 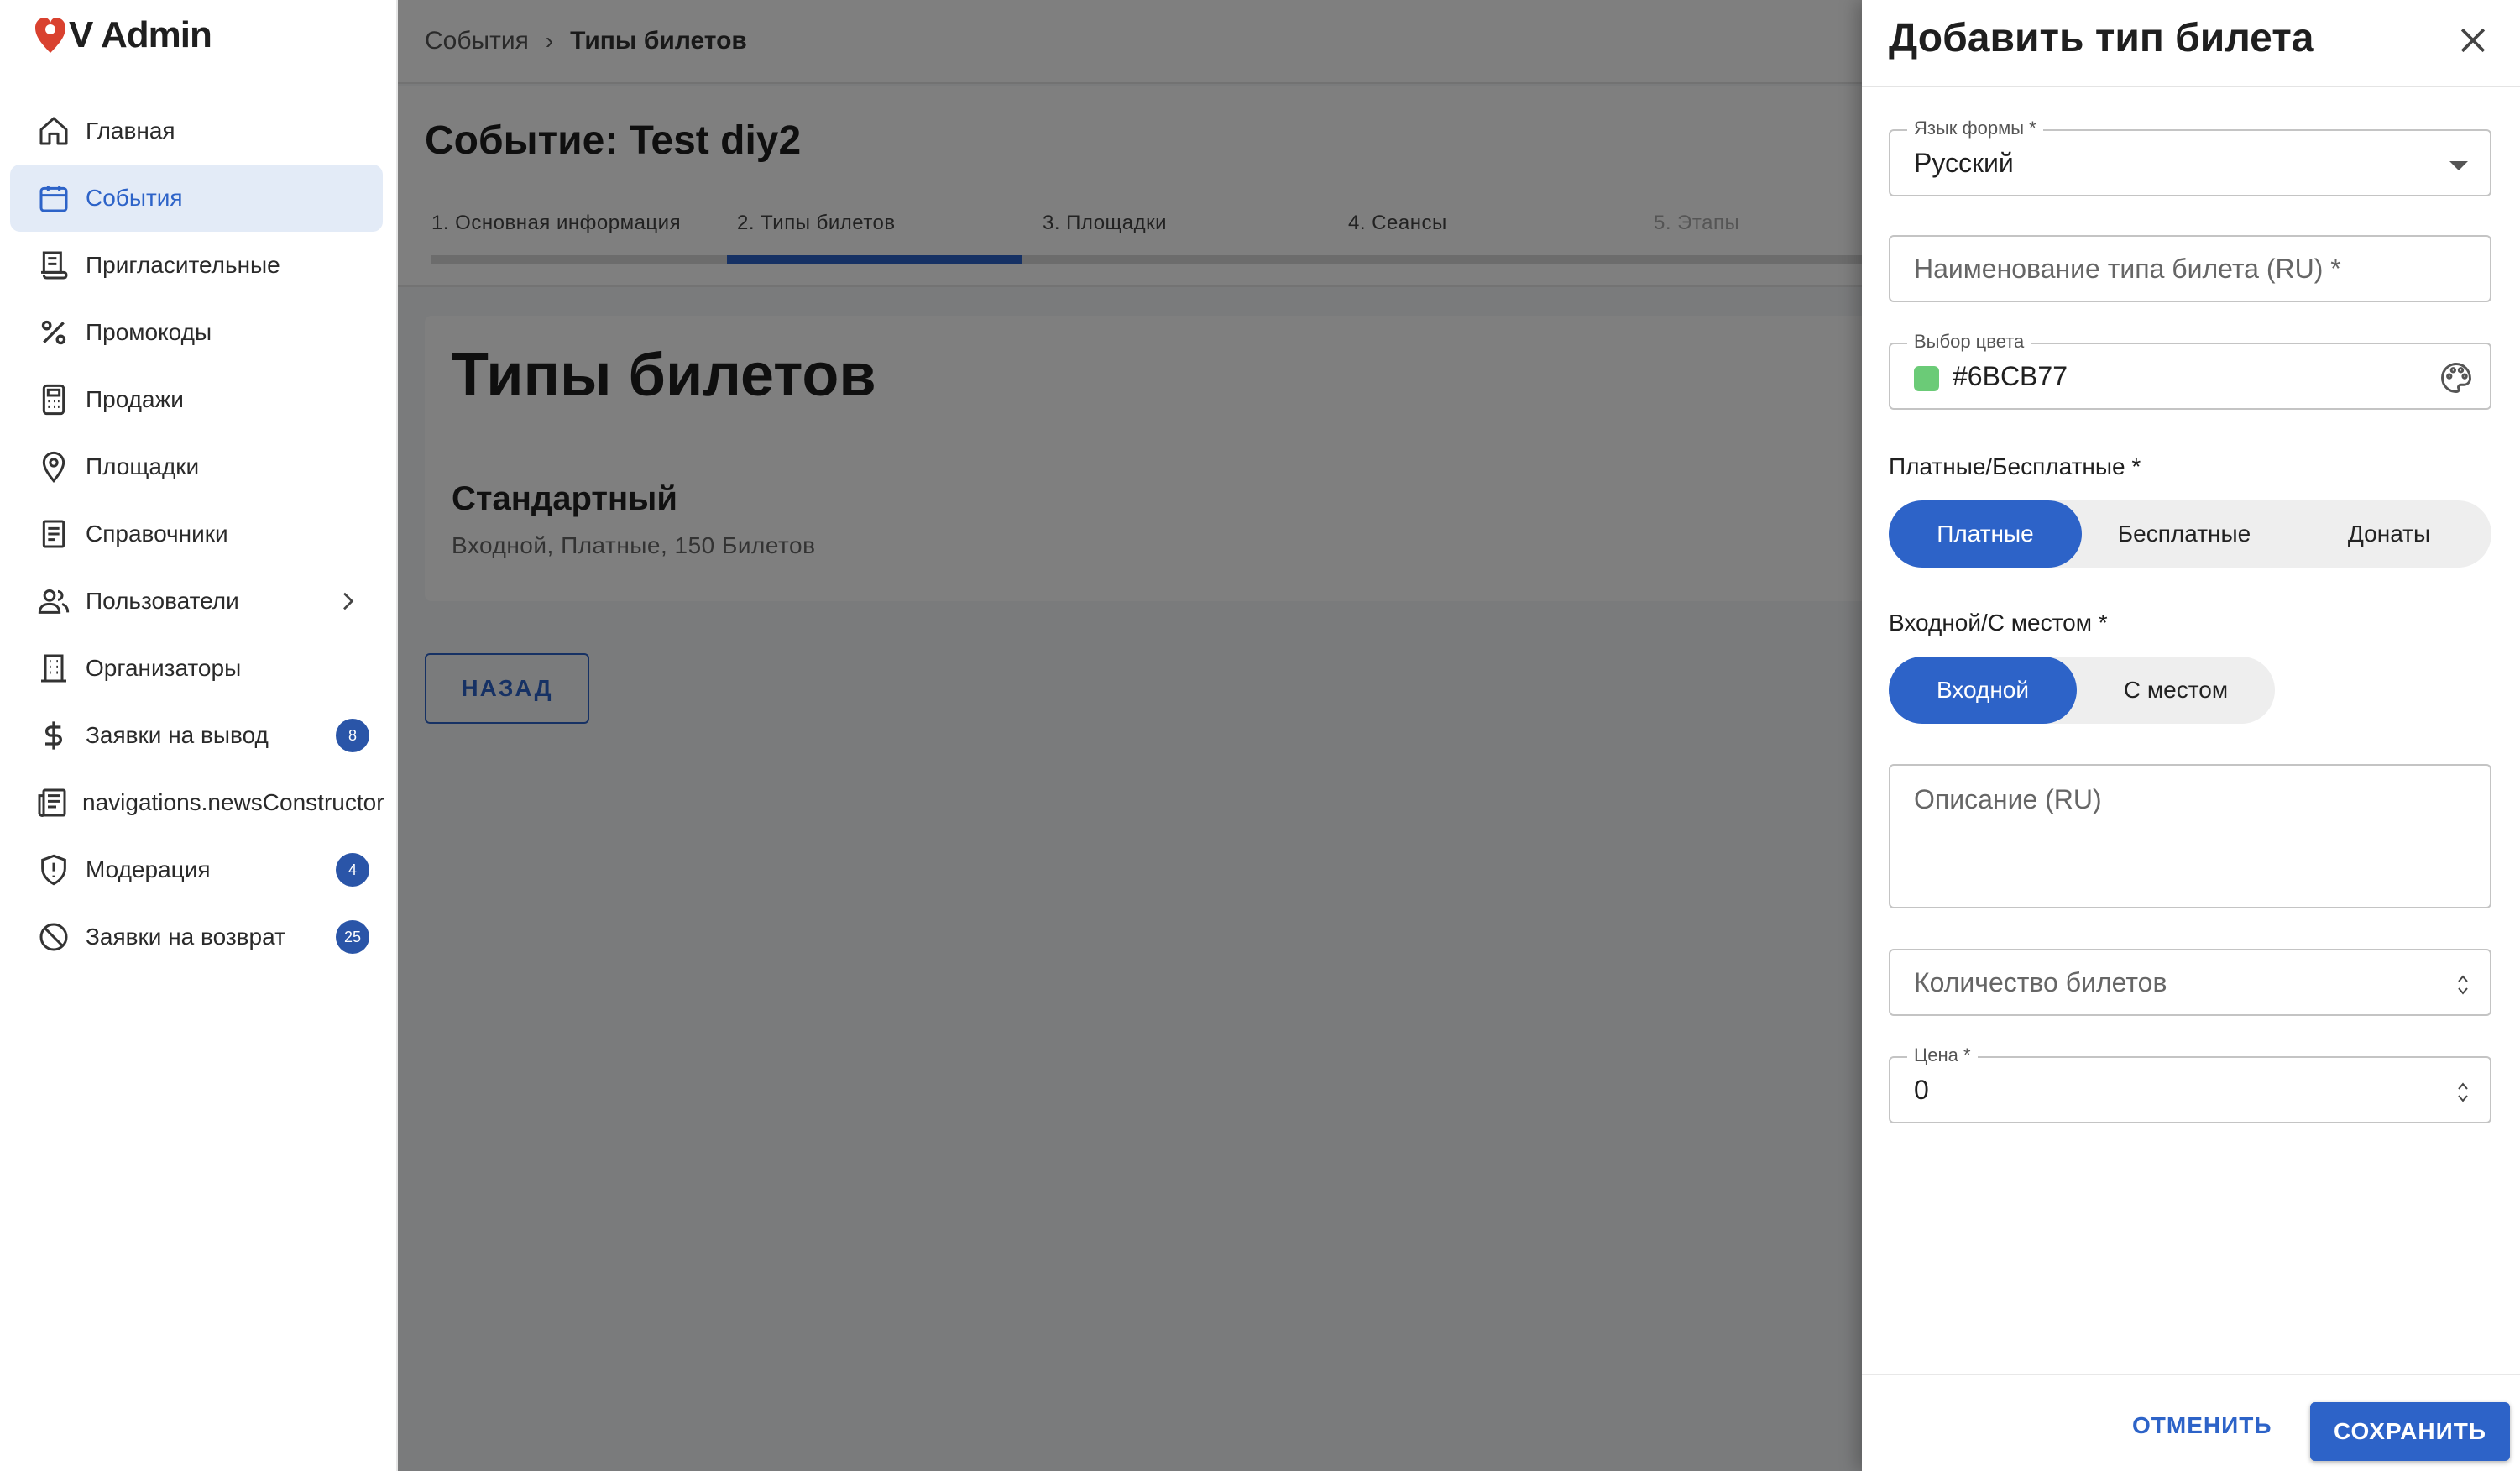 I want to click on calendar-icon, so click(x=53, y=198).